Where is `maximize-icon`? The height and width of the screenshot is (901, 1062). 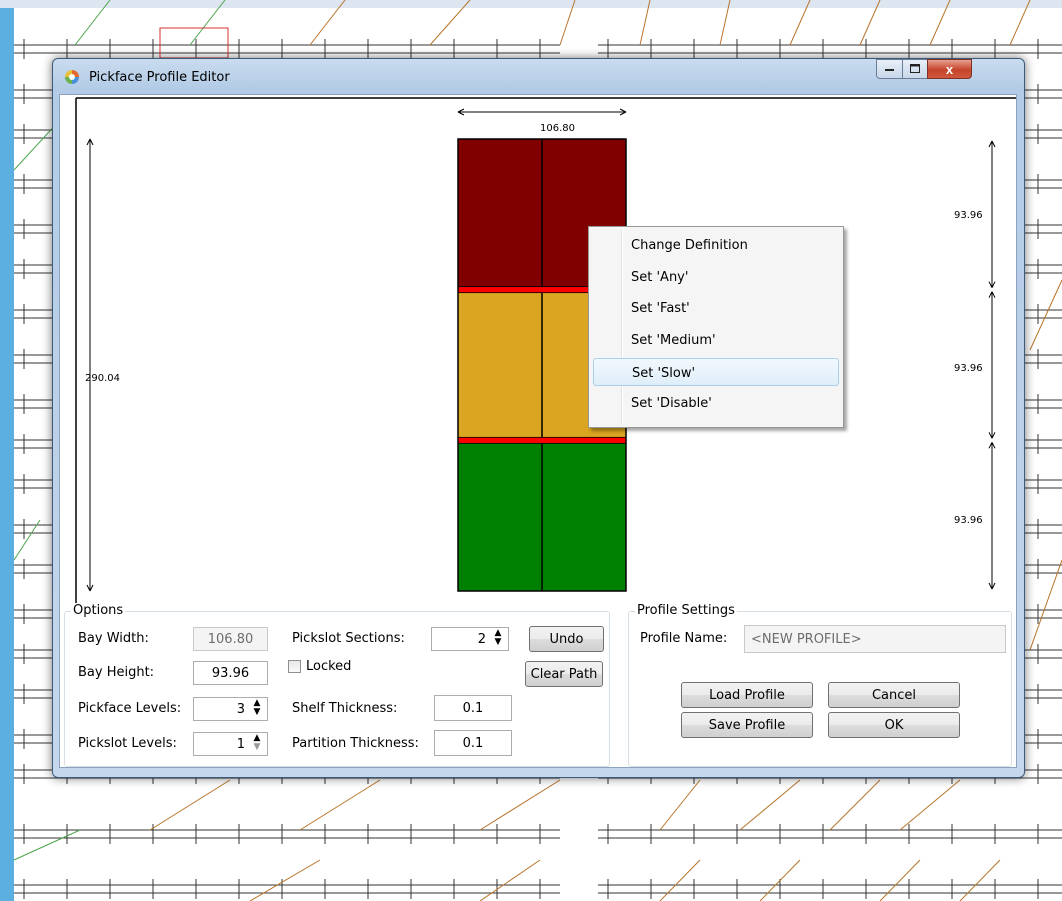 maximize-icon is located at coordinates (914, 68).